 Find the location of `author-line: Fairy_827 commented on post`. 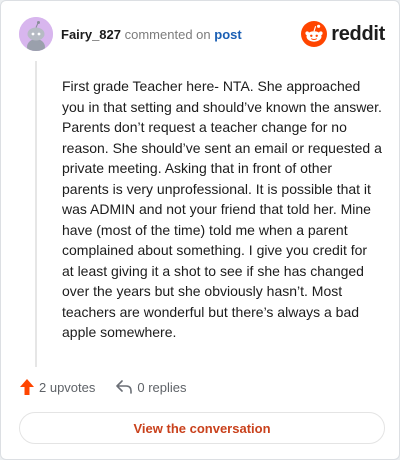

author-line: Fairy_827 commented on post is located at coordinates (151, 34).